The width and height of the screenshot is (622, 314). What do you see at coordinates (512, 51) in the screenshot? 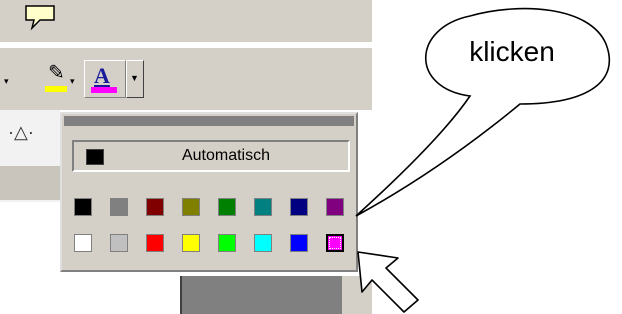
I see `callout-text: klicken` at bounding box center [512, 51].